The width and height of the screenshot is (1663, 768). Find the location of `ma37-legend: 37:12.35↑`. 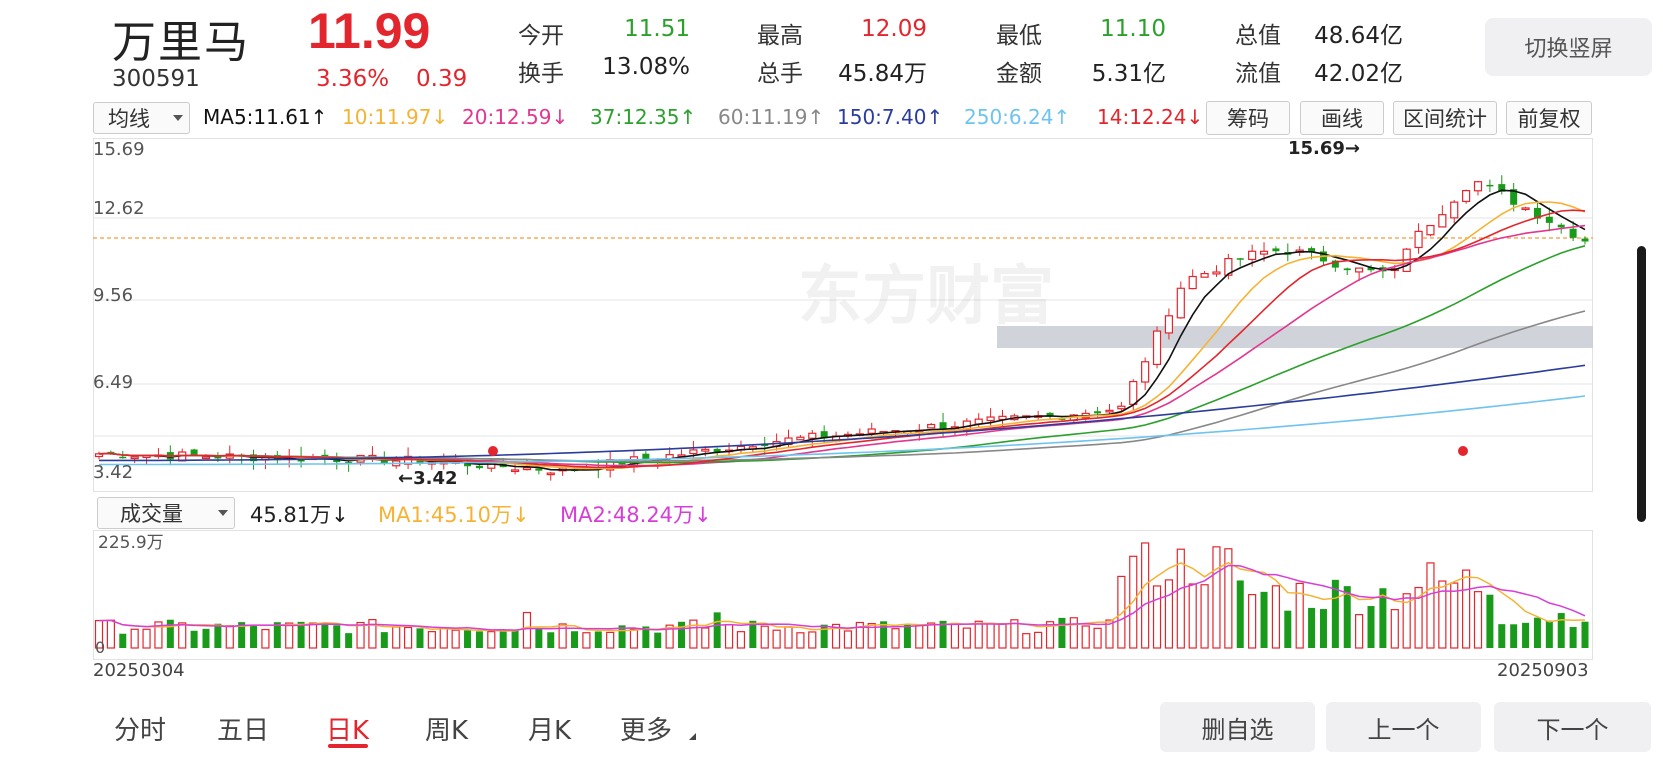

ma37-legend: 37:12.35↑ is located at coordinates (643, 117).